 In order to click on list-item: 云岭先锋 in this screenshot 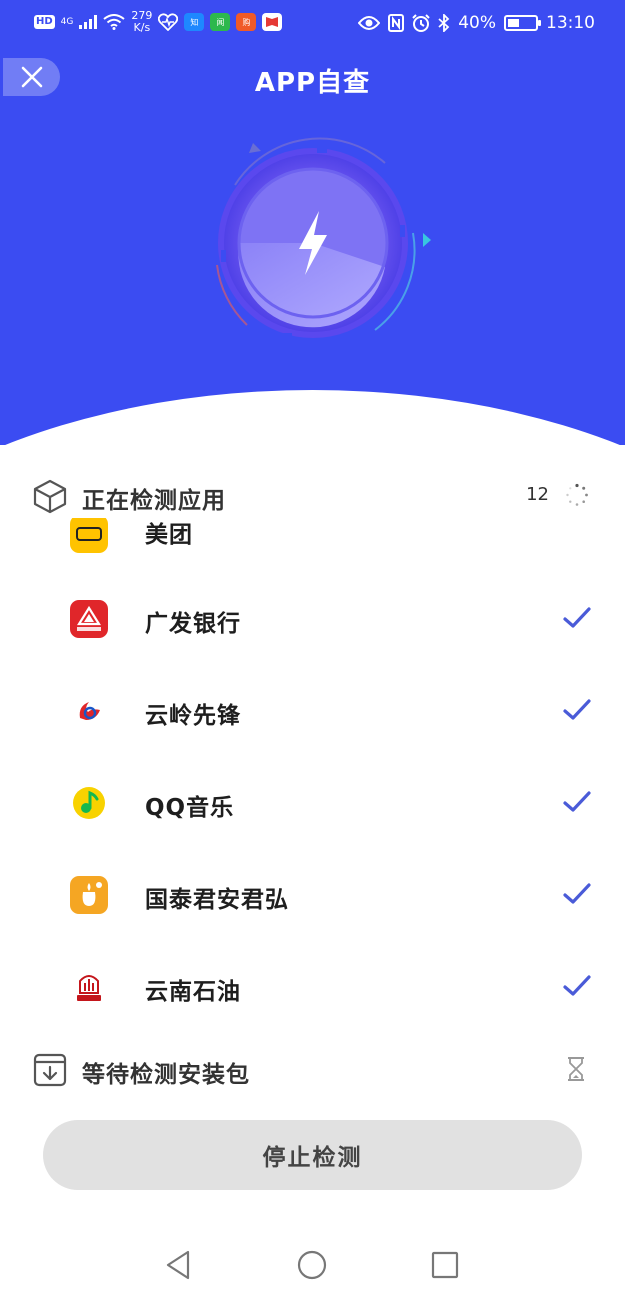, I will do `click(312, 712)`.